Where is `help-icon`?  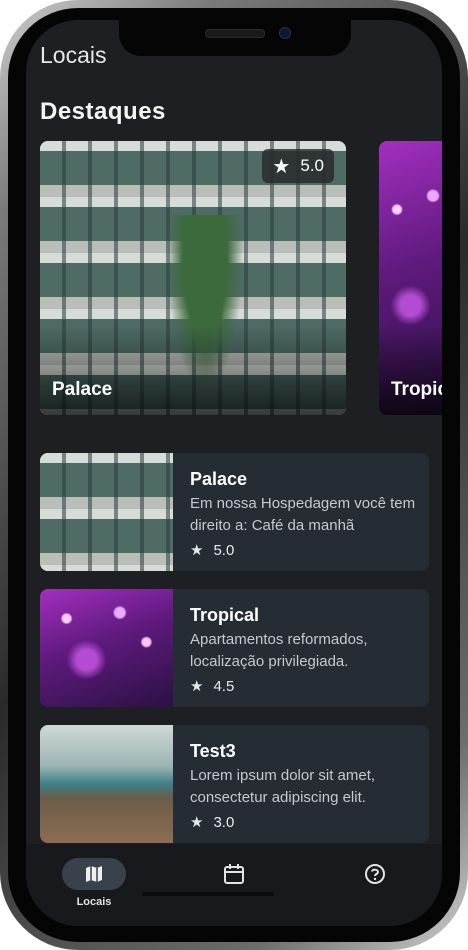 help-icon is located at coordinates (375, 874).